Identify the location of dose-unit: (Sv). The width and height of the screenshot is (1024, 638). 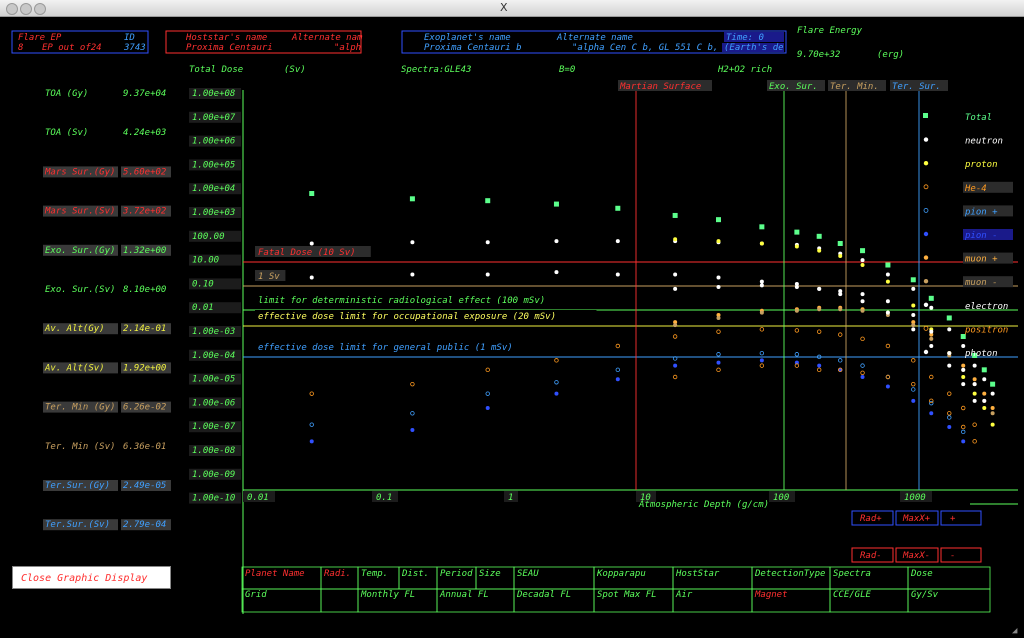
(295, 70).